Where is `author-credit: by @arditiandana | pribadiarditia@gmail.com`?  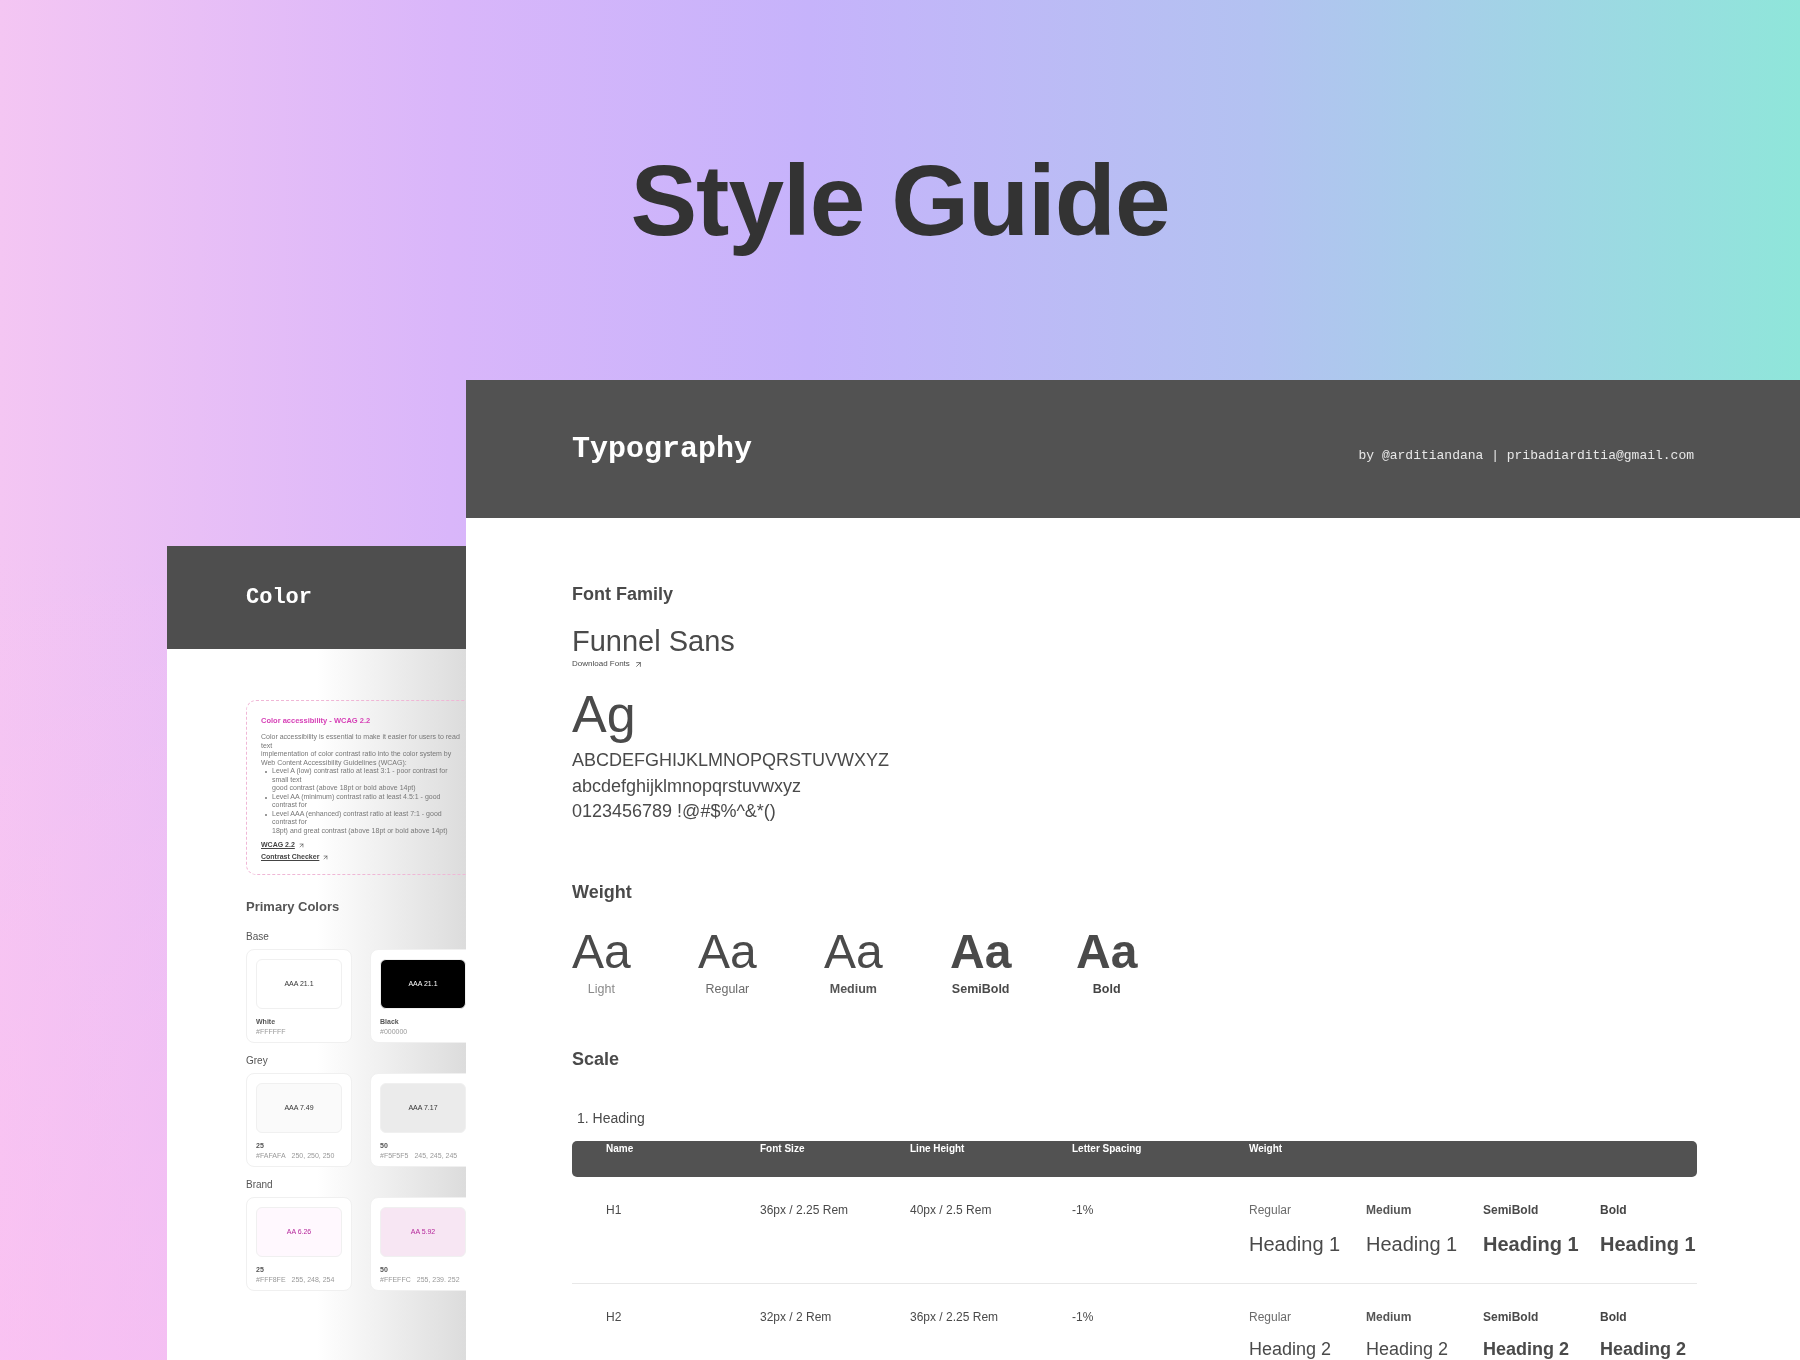
author-credit: by @arditiandana | pribadiarditia@gmail.com is located at coordinates (1526, 456).